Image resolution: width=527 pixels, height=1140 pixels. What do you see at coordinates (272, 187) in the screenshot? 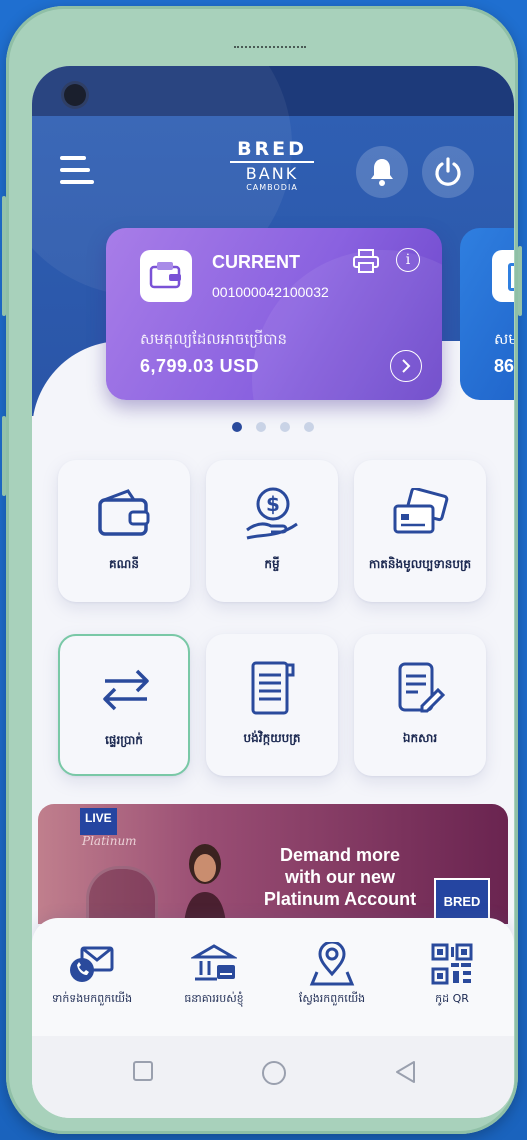
I see `logo-cambodia: CAMBODIA` at bounding box center [272, 187].